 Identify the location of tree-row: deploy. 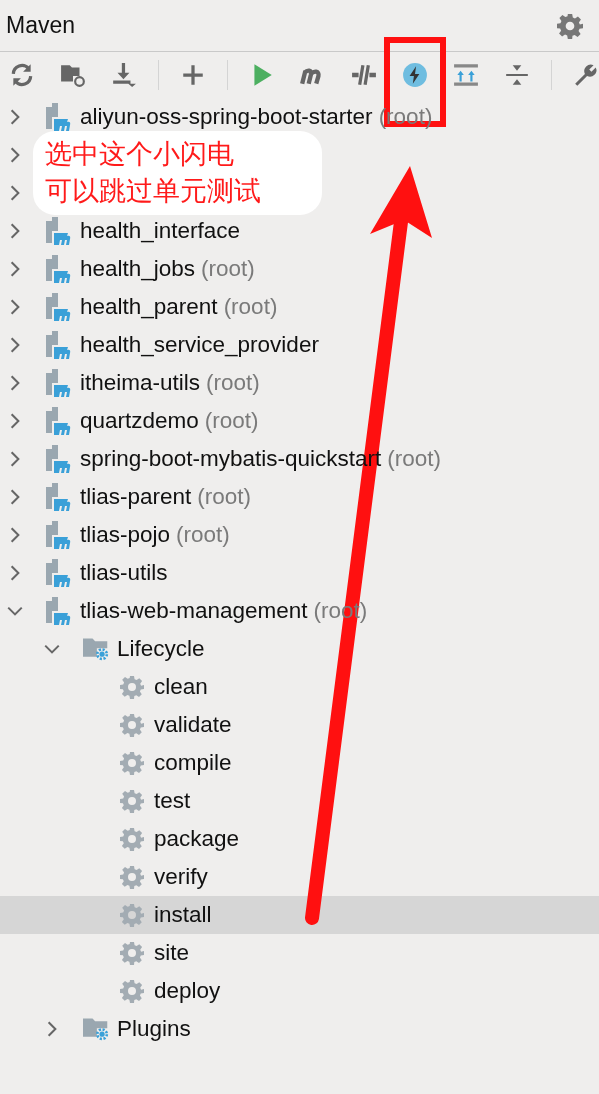
(299, 991).